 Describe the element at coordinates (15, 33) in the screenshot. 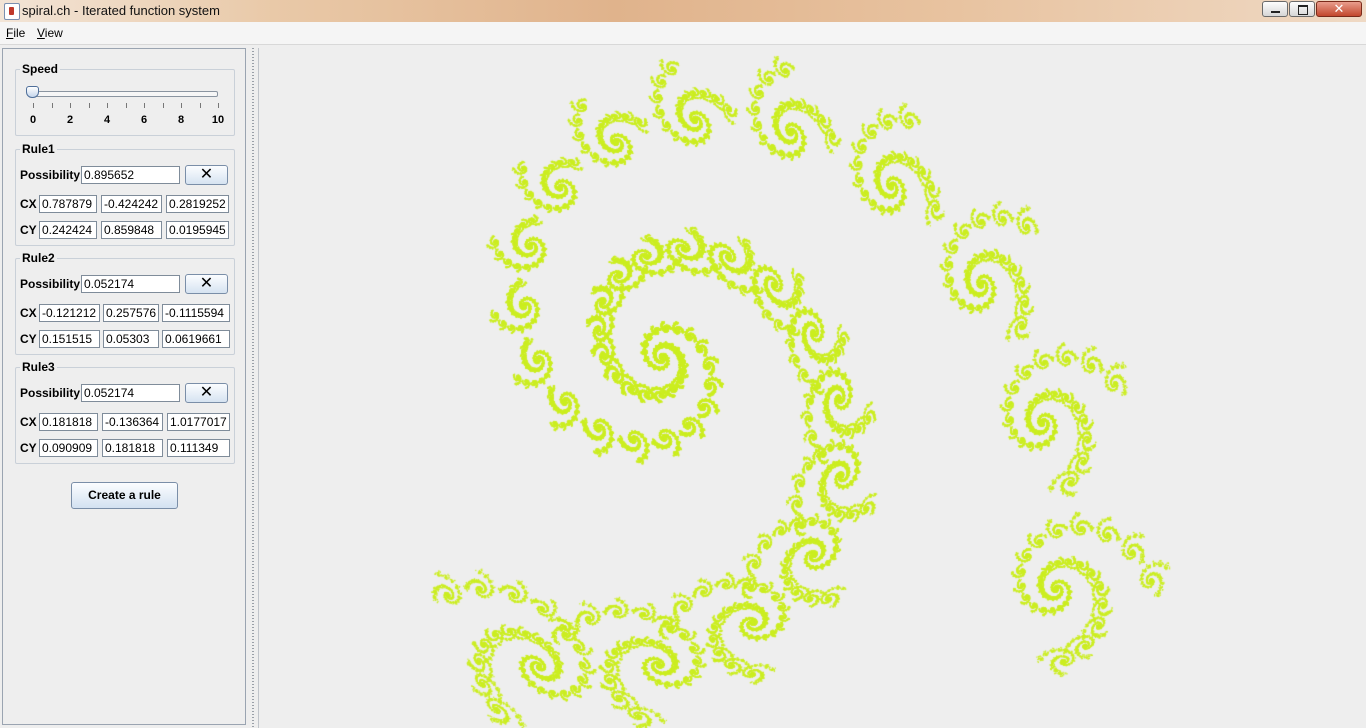

I see `menu-file: File` at that location.